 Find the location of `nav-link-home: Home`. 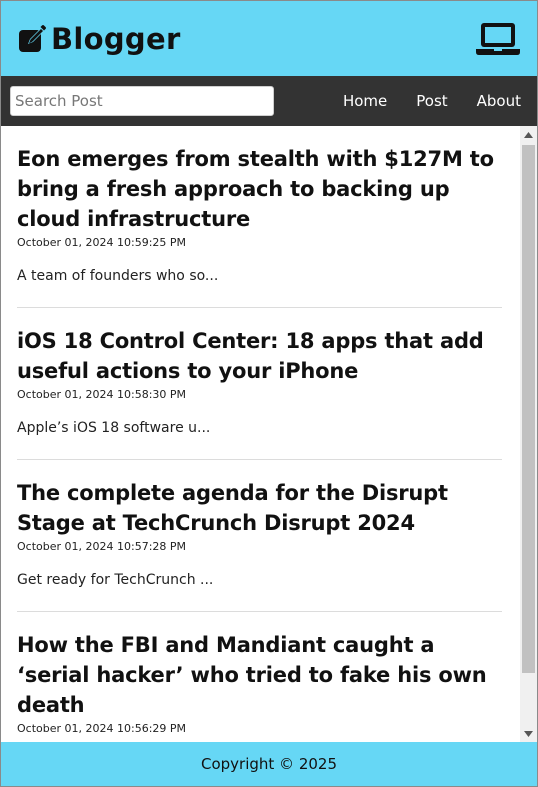

nav-link-home: Home is located at coordinates (350, 101).